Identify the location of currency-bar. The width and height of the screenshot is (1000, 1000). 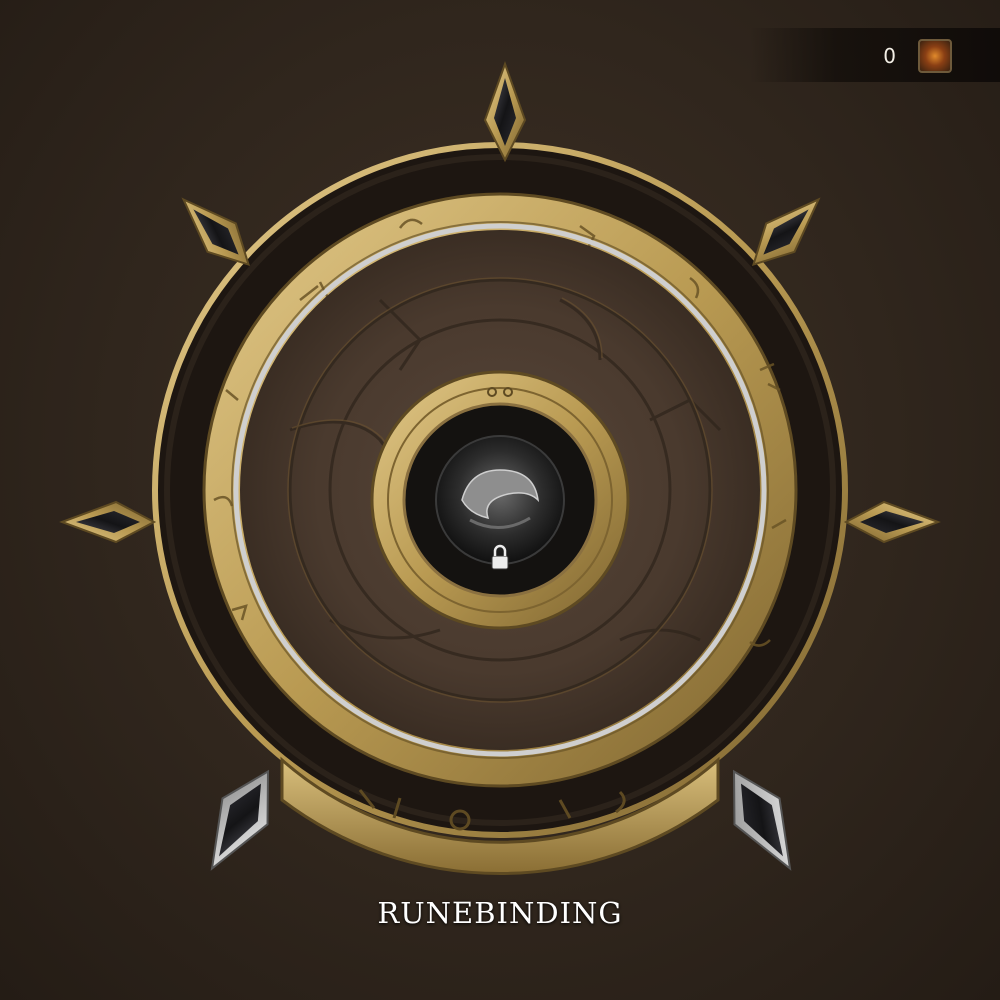
(875, 55).